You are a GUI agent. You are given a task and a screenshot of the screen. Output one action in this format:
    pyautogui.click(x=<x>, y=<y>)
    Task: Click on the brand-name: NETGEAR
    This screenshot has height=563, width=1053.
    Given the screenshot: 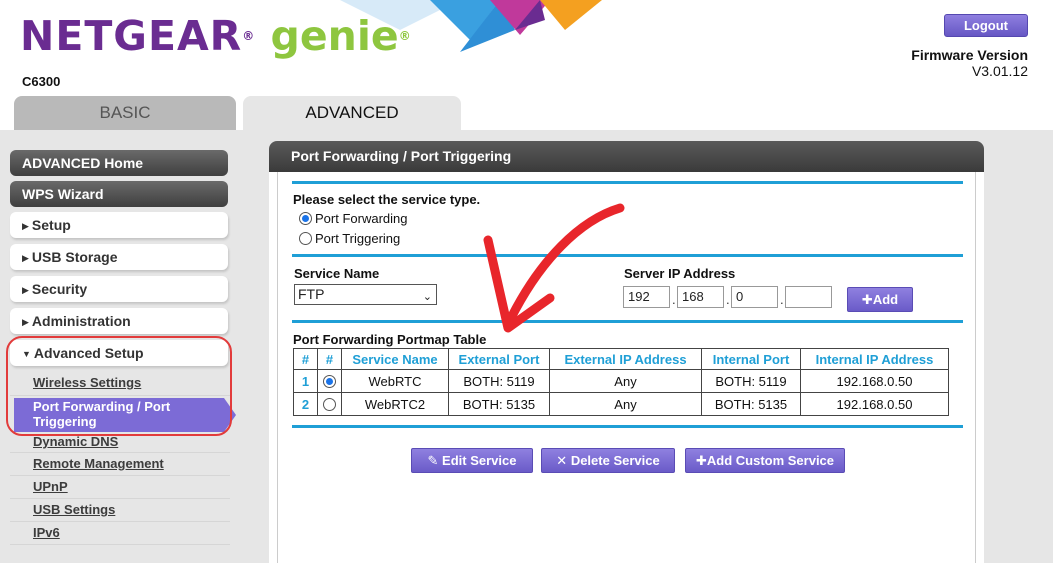 What is the action you would take?
    pyautogui.click(x=131, y=36)
    